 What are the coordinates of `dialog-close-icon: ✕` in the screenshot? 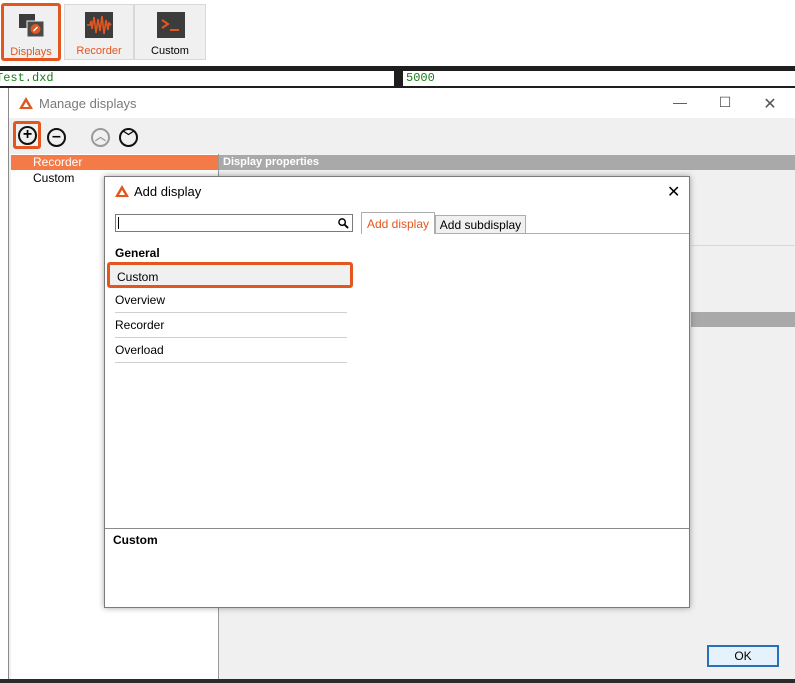 It's located at (673, 192).